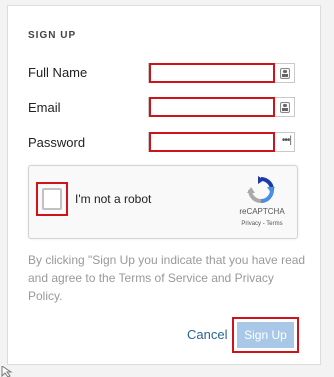  What do you see at coordinates (44, 107) in the screenshot?
I see `email-label: Email` at bounding box center [44, 107].